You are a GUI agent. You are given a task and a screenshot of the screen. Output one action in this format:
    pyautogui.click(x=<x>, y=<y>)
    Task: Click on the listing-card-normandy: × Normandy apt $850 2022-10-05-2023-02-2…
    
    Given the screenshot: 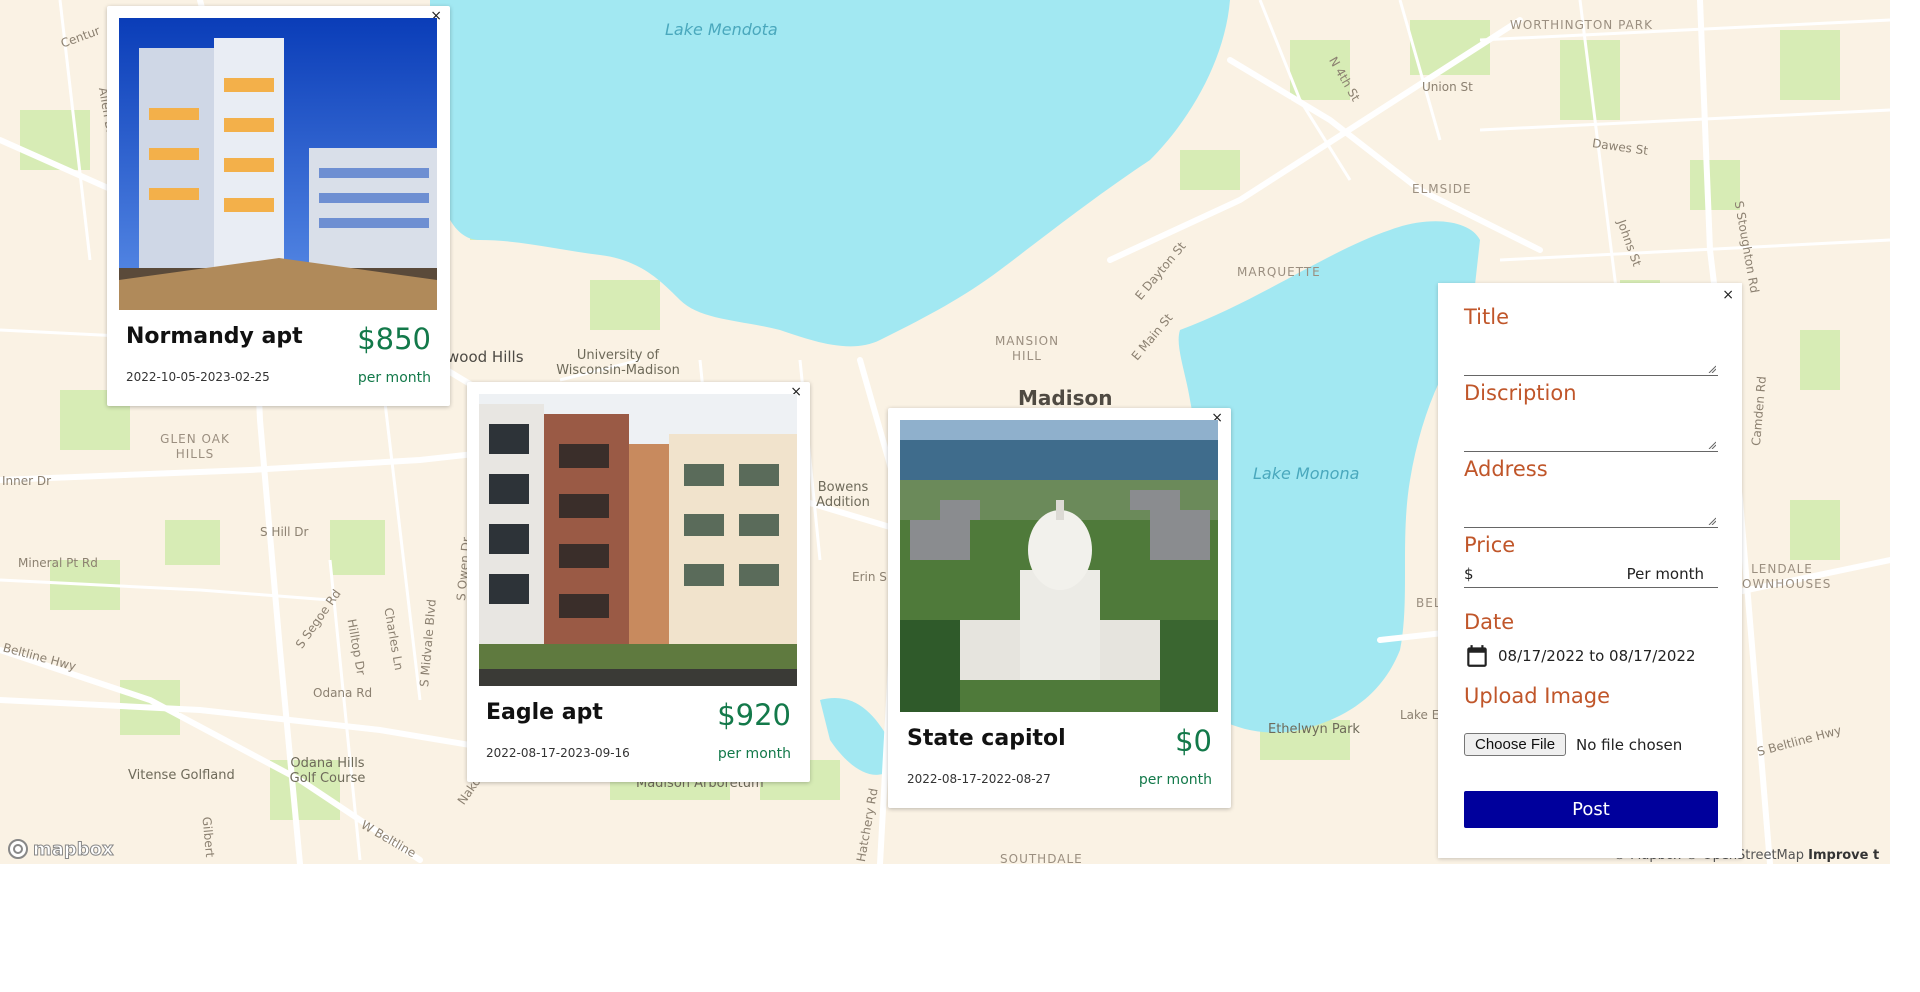 What is the action you would take?
    pyautogui.click(x=278, y=206)
    